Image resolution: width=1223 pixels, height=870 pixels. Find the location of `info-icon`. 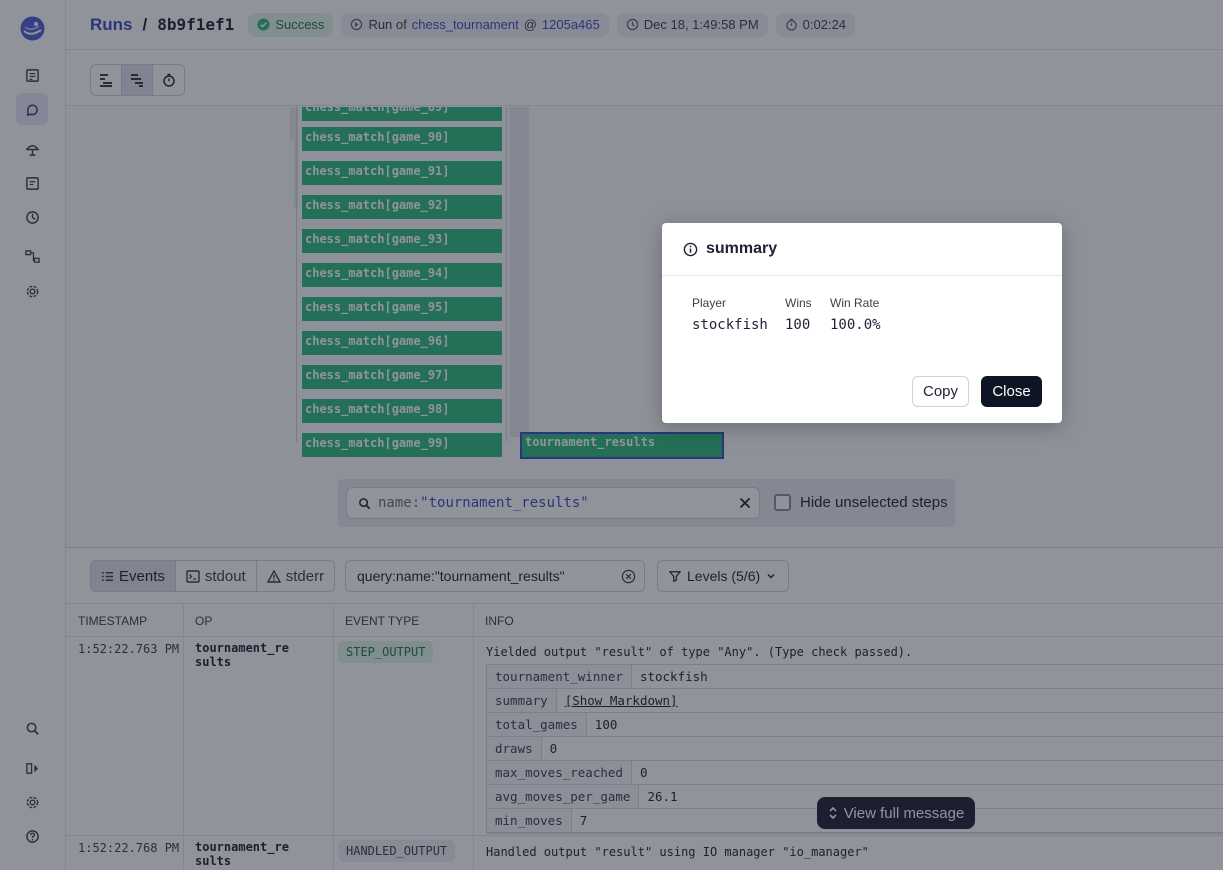

info-icon is located at coordinates (690, 249).